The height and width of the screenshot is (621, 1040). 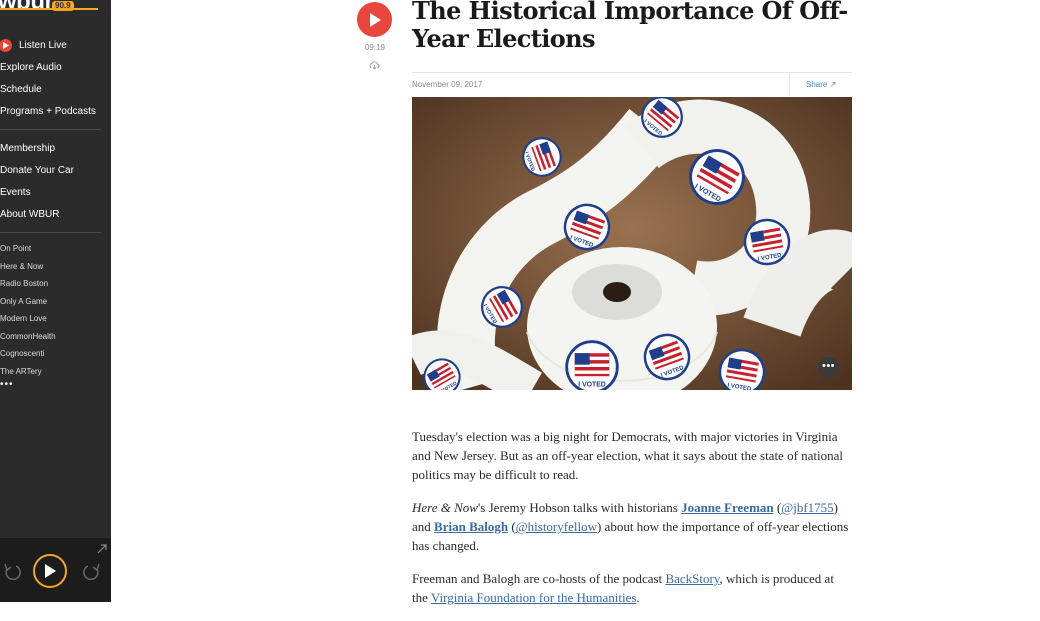 What do you see at coordinates (12, 573) in the screenshot?
I see `rewind-icon` at bounding box center [12, 573].